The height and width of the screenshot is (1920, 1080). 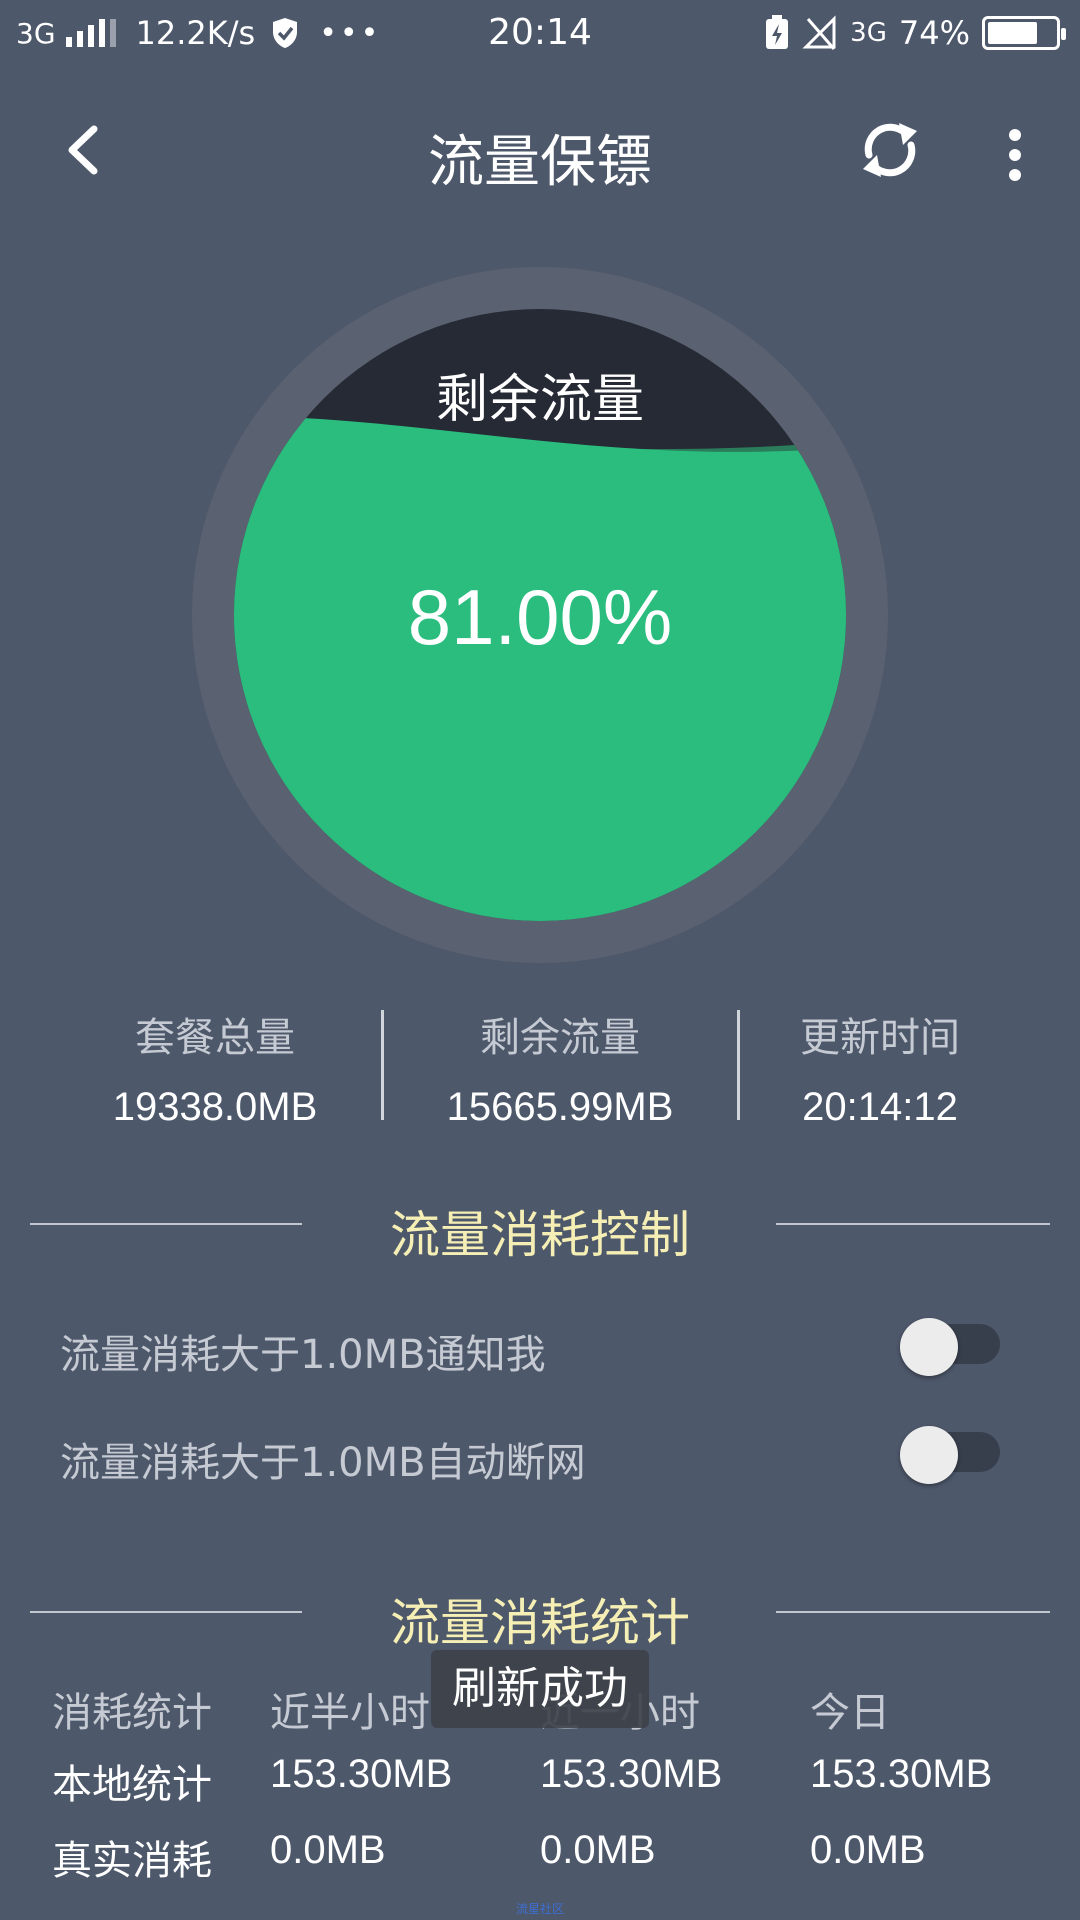 I want to click on disconnect-toggle, so click(x=950, y=1455).